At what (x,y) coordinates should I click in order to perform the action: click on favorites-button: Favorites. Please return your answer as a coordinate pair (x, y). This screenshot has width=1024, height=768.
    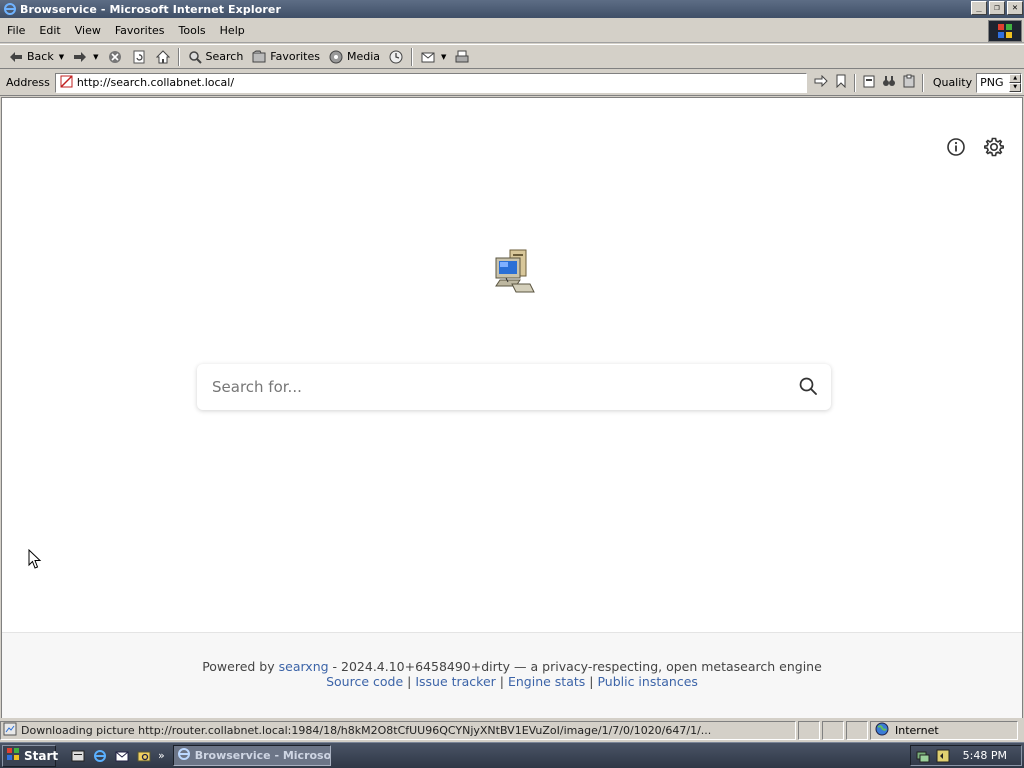
    Looking at the image, I should click on (285, 57).